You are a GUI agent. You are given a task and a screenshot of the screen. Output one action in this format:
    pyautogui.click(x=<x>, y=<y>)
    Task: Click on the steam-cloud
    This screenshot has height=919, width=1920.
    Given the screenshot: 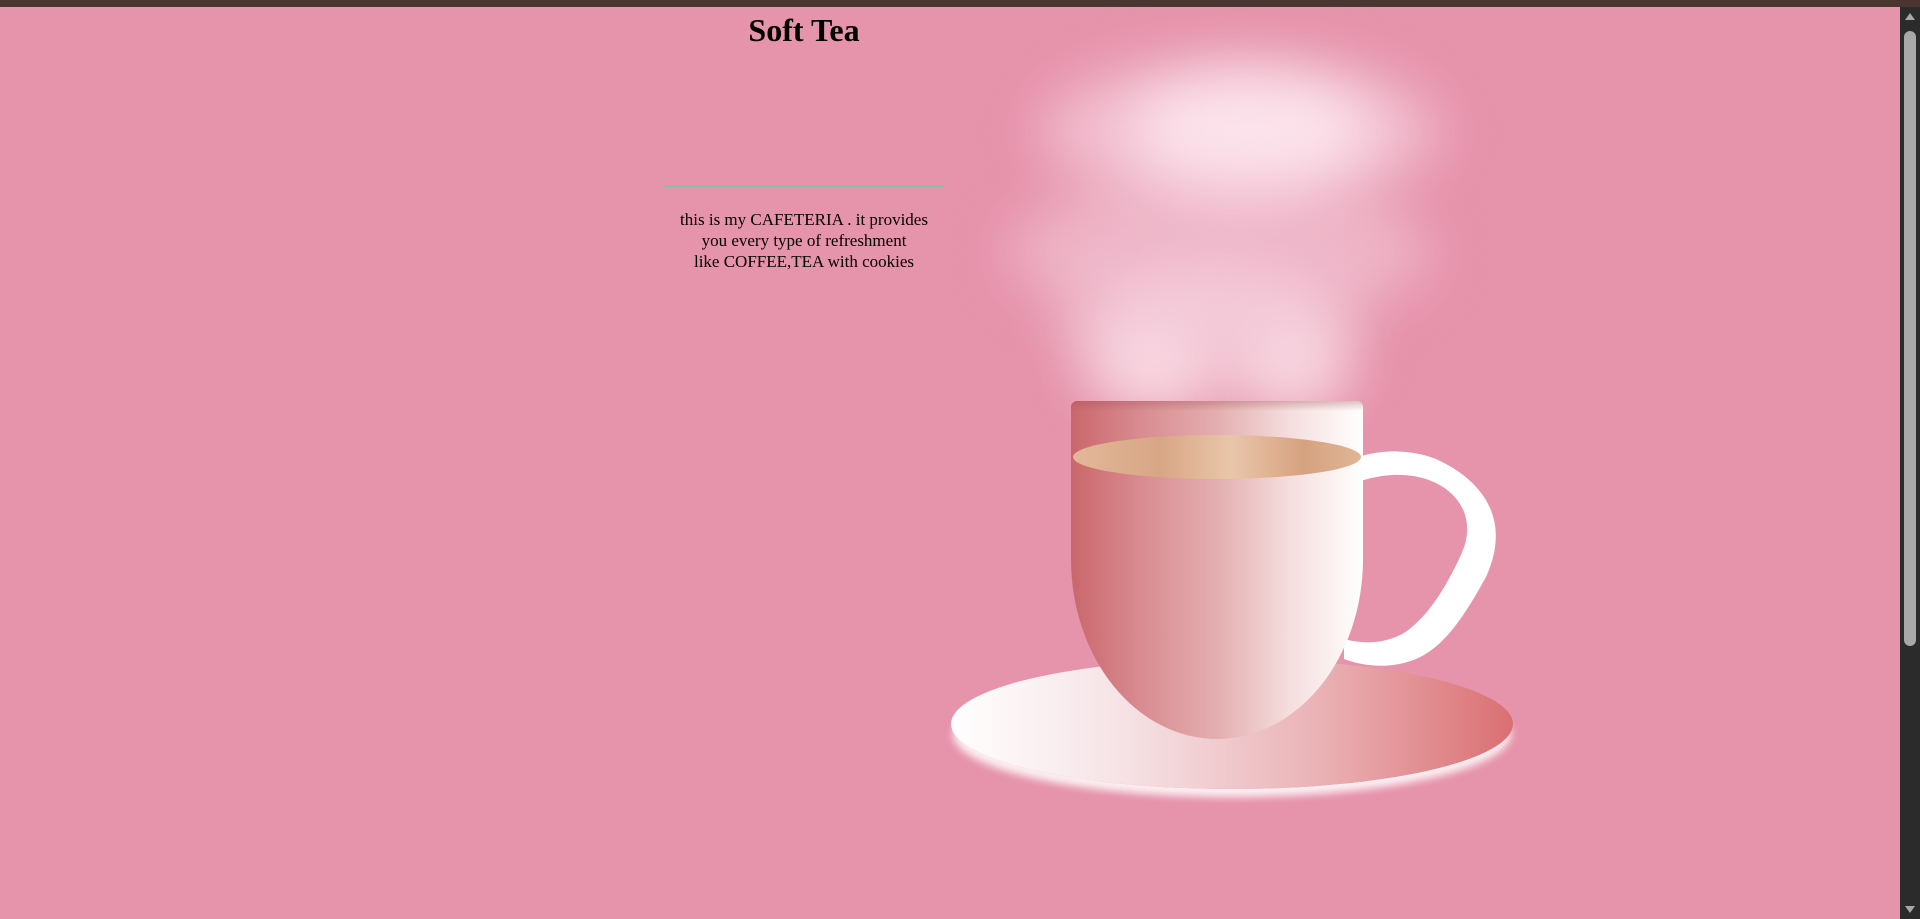 What is the action you would take?
    pyautogui.click(x=1250, y=132)
    